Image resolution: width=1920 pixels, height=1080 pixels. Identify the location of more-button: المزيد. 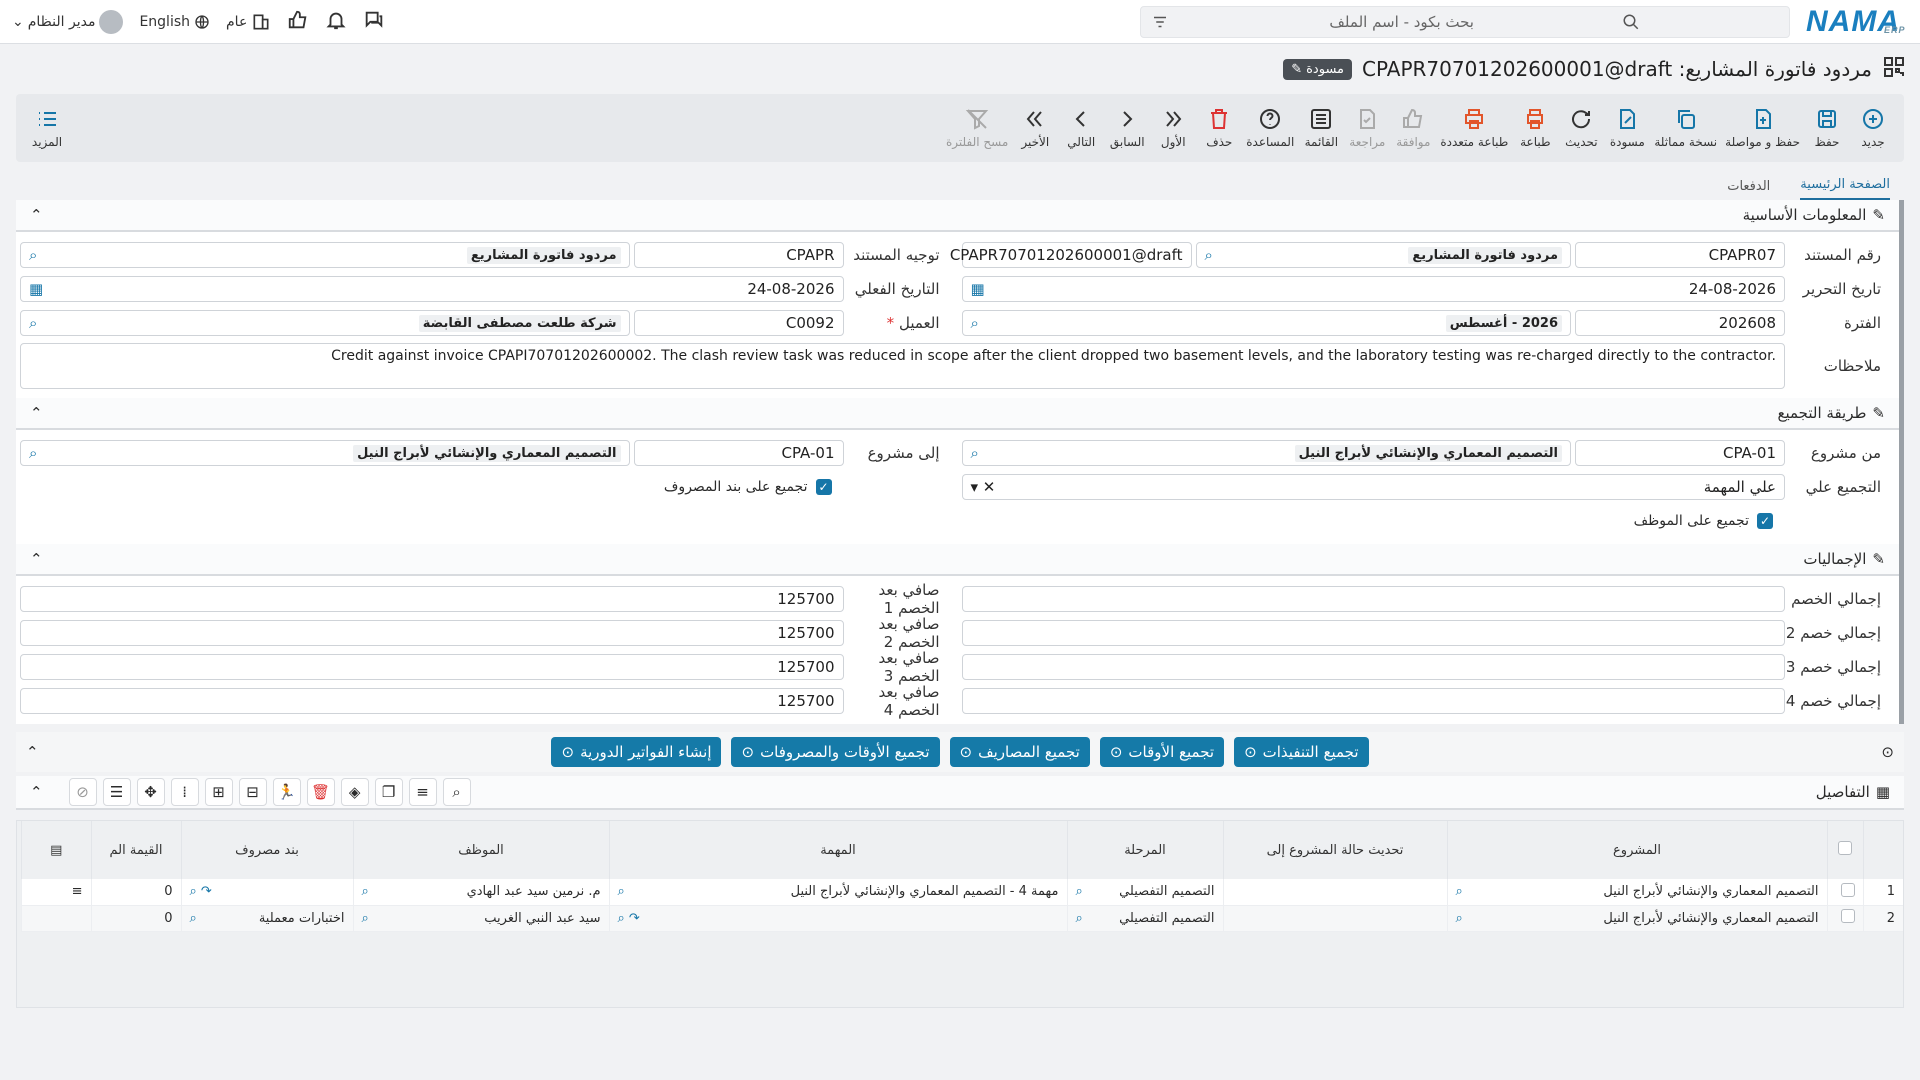
(47, 128).